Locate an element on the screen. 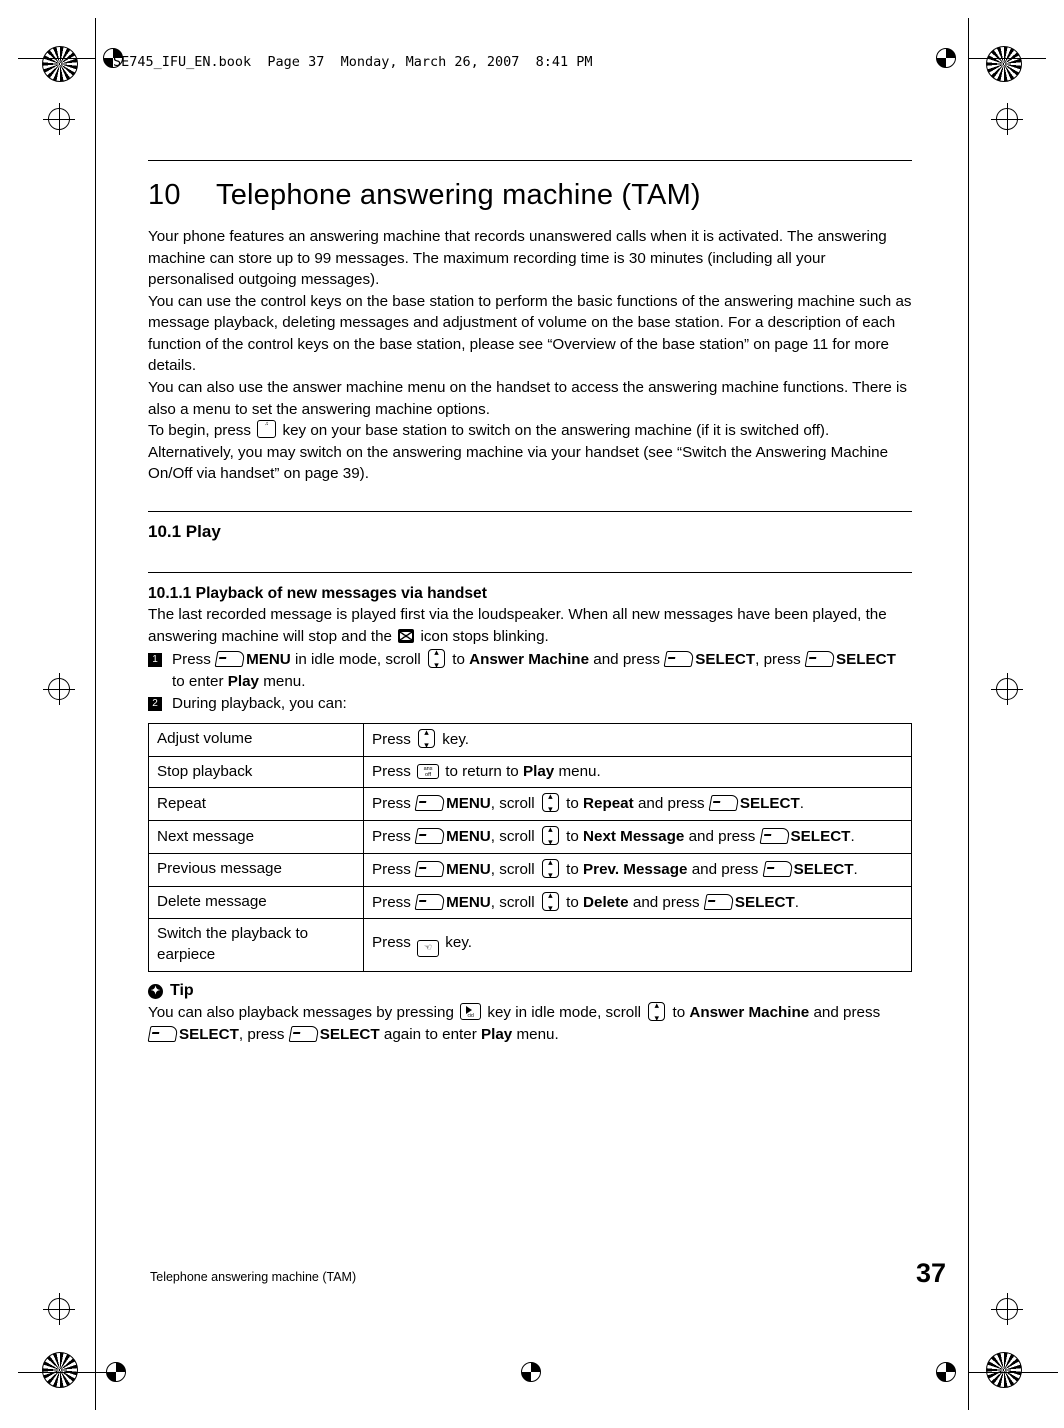 The height and width of the screenshot is (1428, 1064). step-text: During playback, you can: is located at coordinates (259, 704).